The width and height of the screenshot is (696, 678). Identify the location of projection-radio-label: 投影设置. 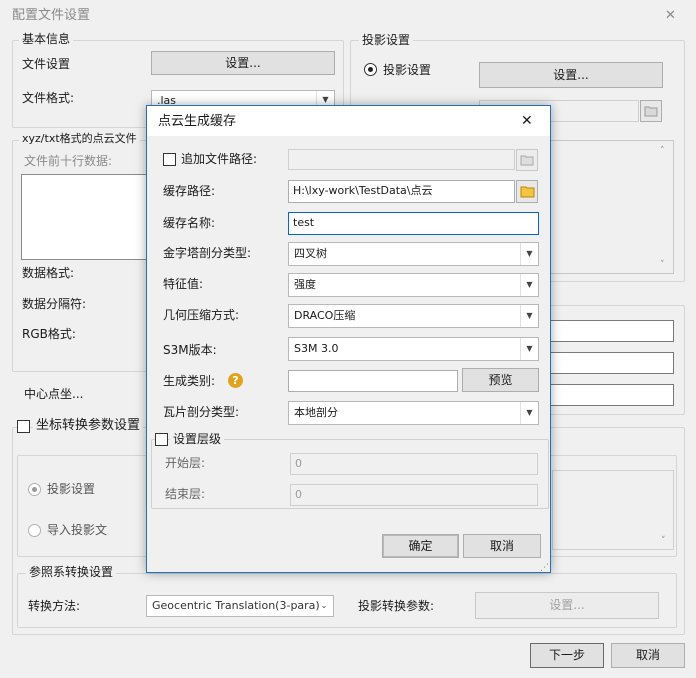
(407, 70).